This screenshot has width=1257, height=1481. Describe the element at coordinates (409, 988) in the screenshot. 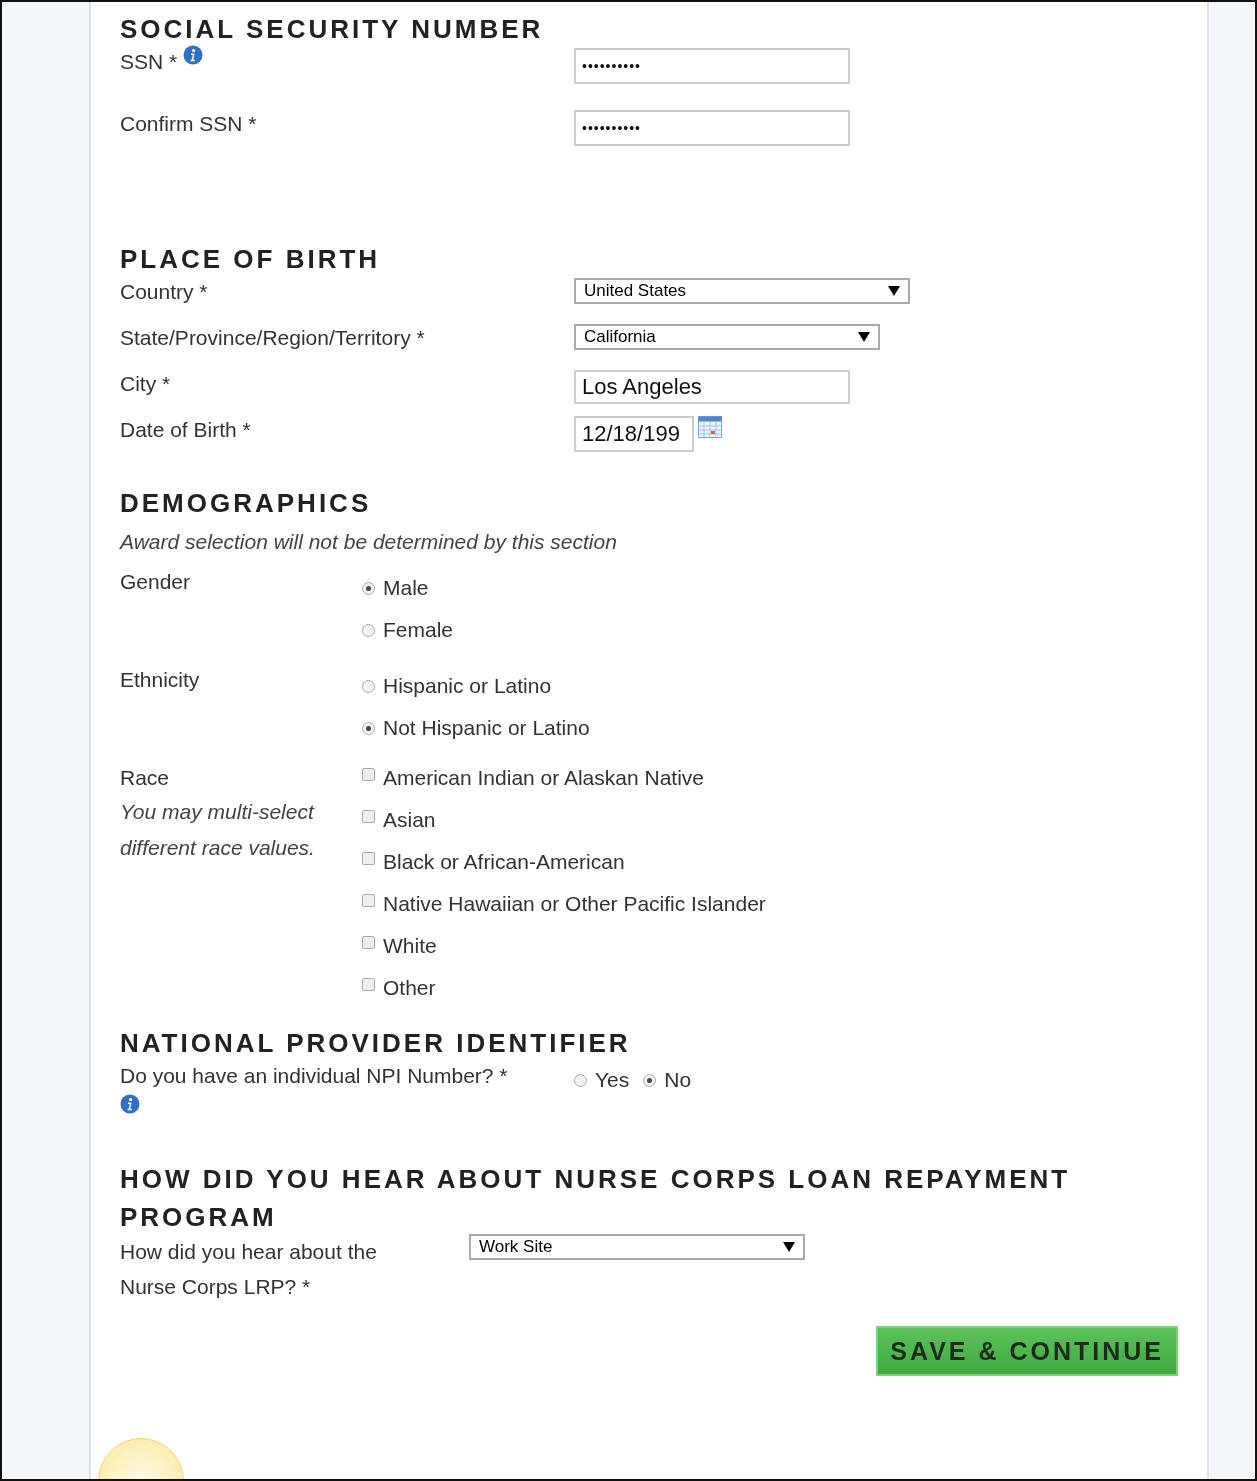

I see `option-label: Other` at that location.